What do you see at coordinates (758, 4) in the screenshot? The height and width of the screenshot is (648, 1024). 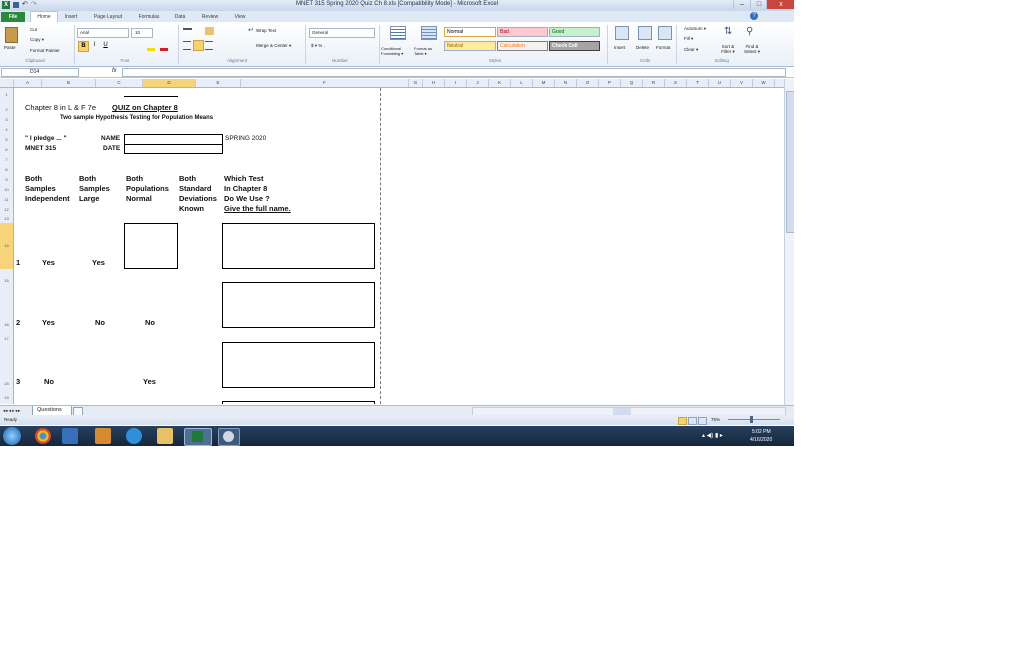 I see `maximize-button: □` at bounding box center [758, 4].